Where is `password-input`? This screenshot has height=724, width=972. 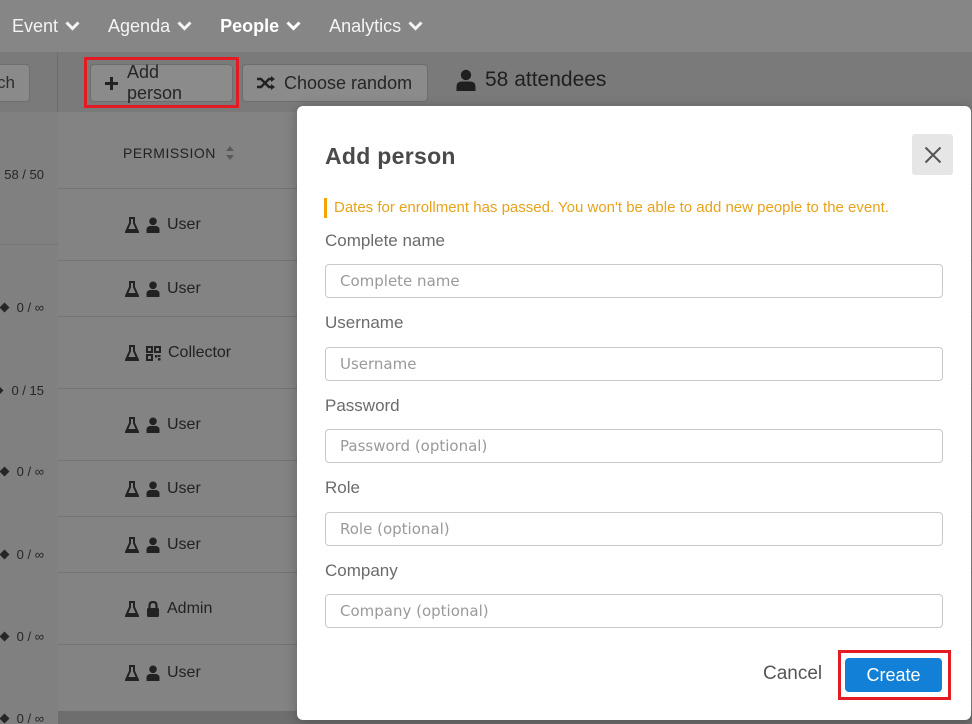 password-input is located at coordinates (634, 446).